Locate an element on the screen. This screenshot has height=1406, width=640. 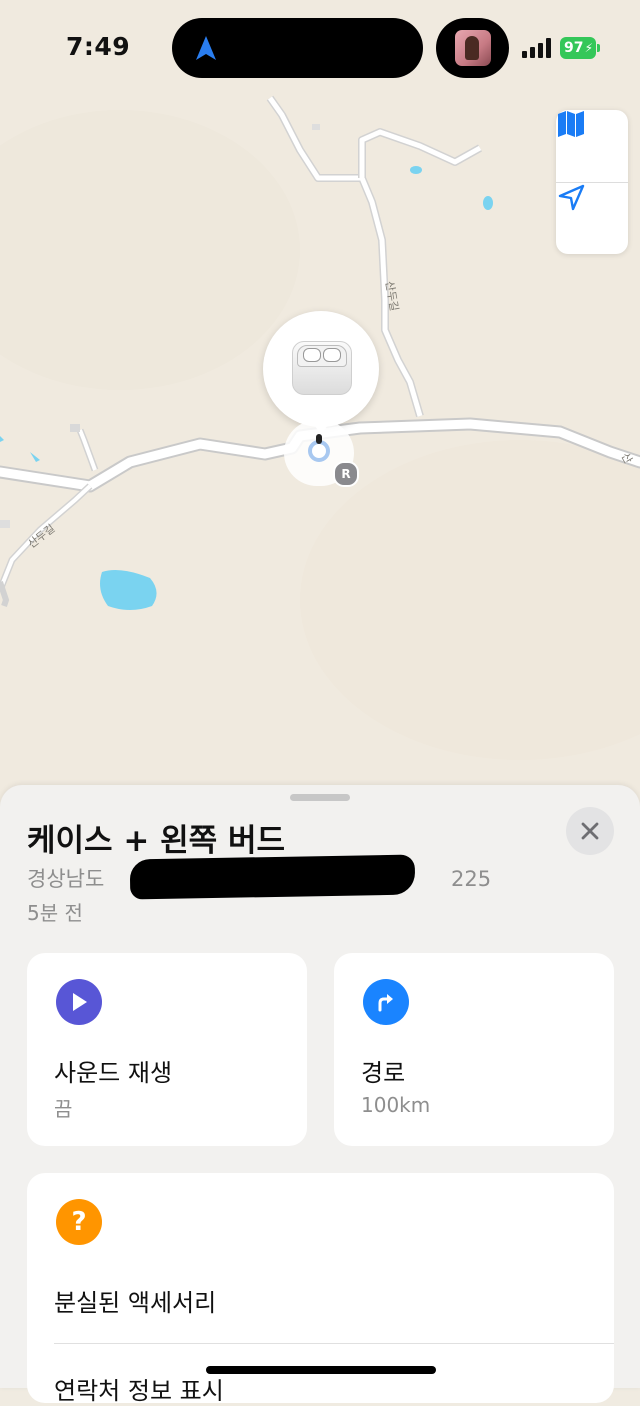
dynamic-island-media is located at coordinates (472, 48).